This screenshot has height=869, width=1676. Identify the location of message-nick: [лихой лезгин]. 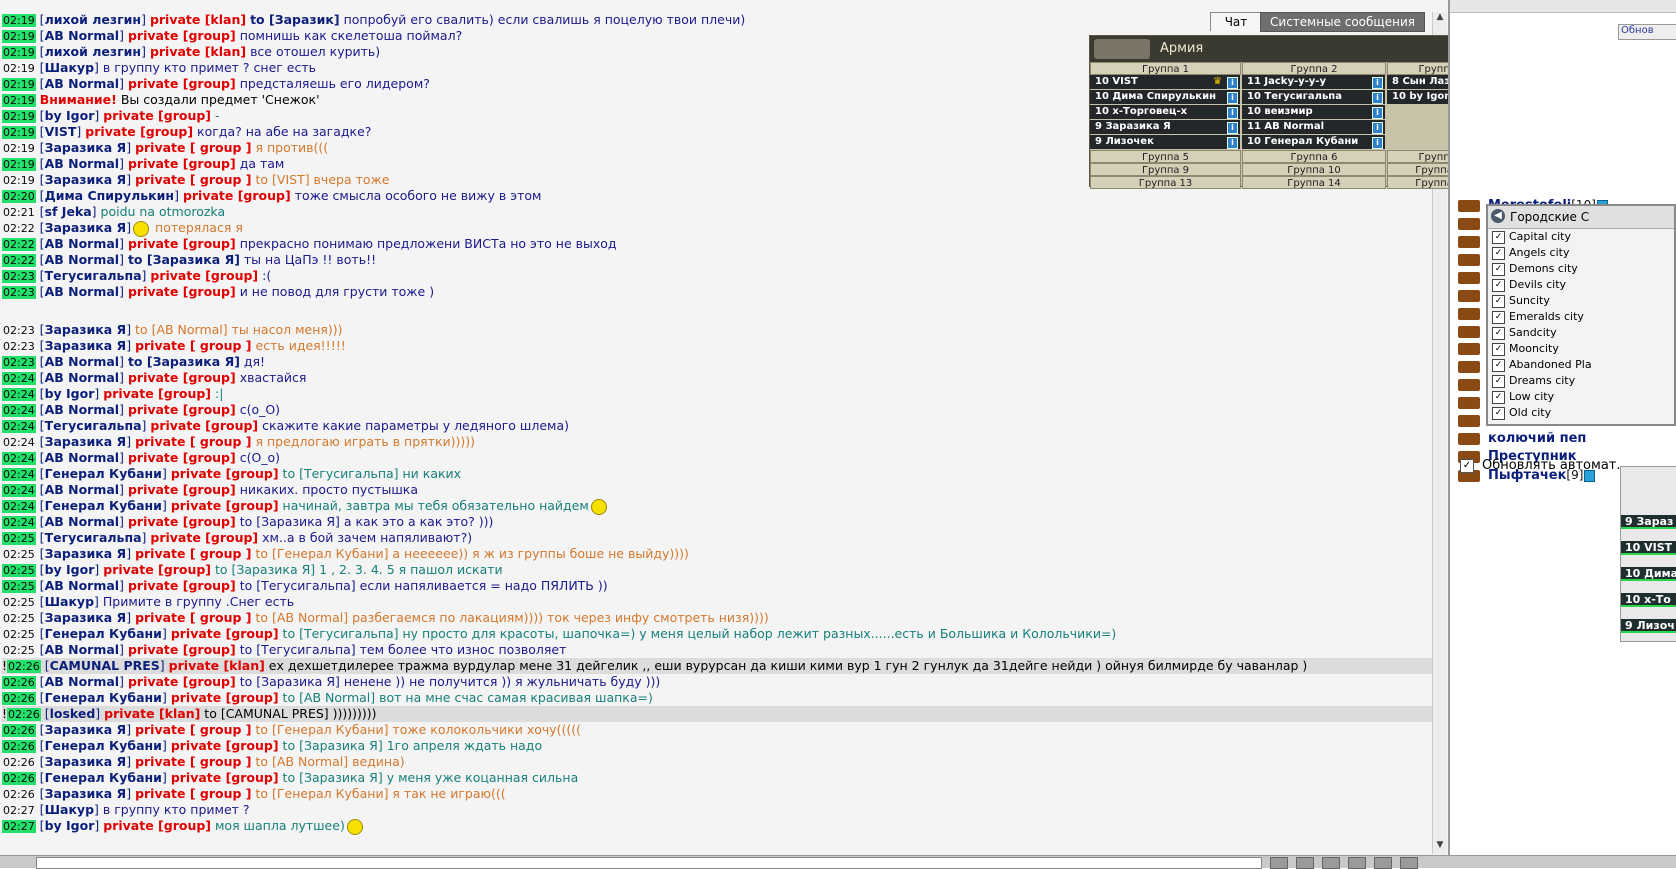
(91, 19).